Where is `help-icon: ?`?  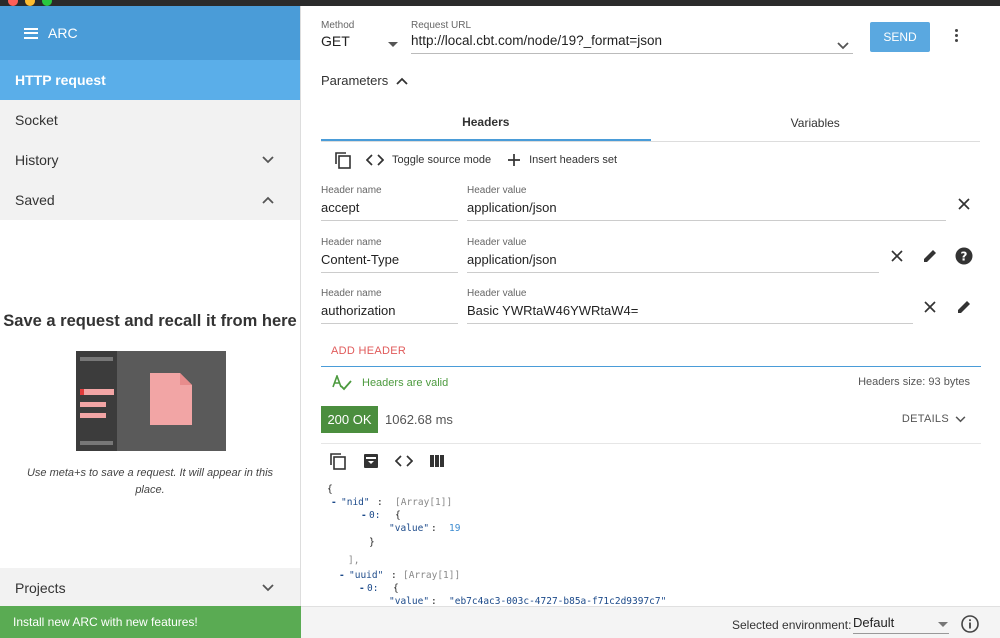 help-icon: ? is located at coordinates (964, 256).